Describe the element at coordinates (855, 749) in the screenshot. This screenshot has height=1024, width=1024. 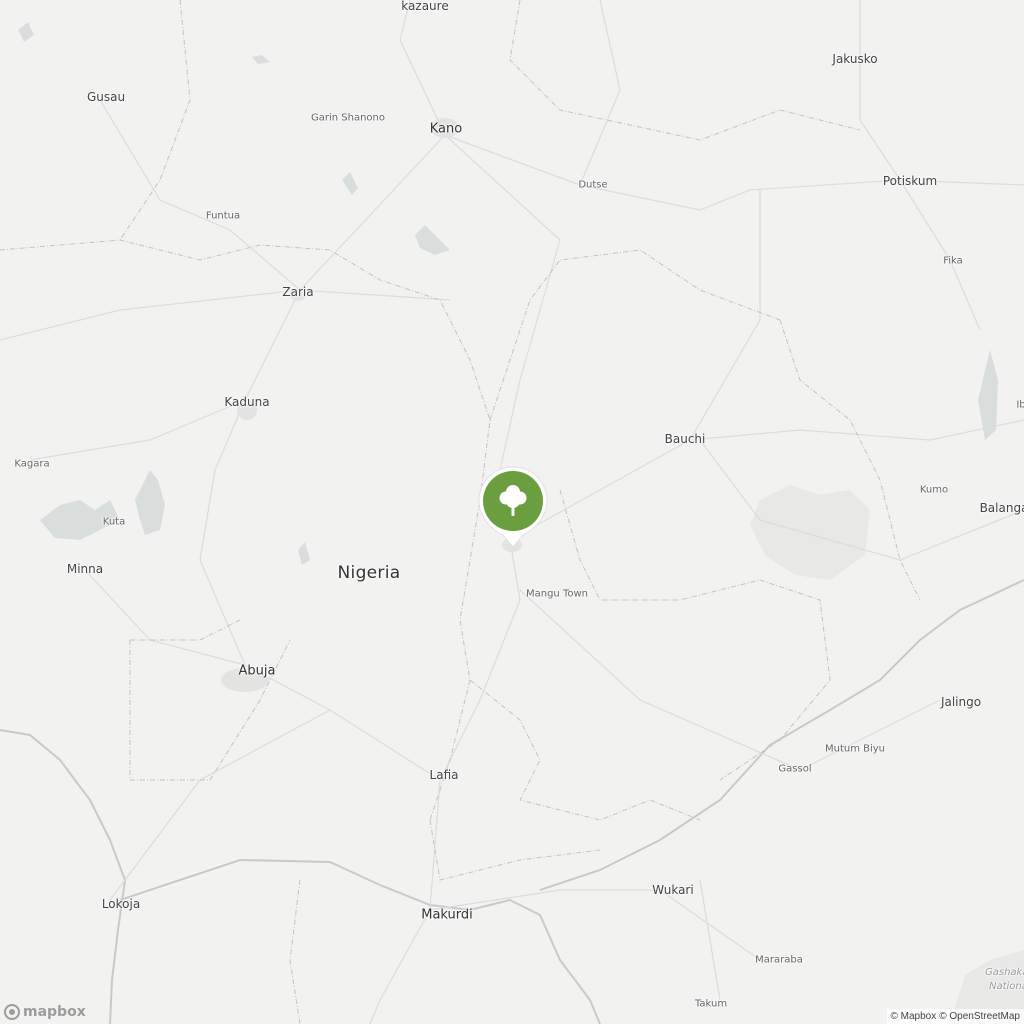
I see `town-label-mutum-biyu: Mutum Biyu` at that location.